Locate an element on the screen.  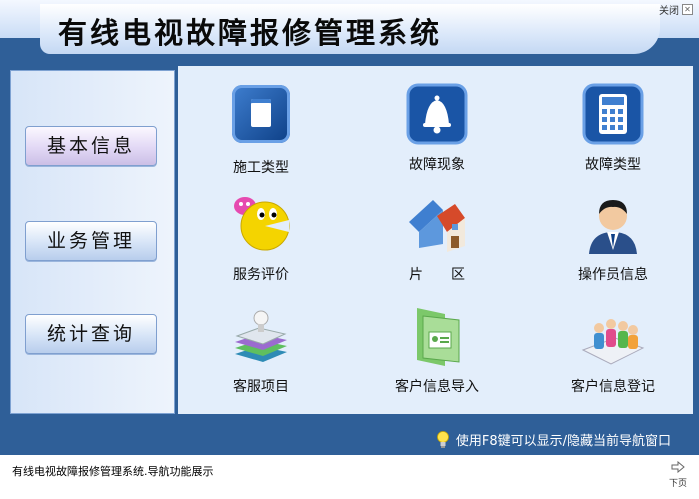
nav-item-label: 操作员信息 is located at coordinates (613, 275).